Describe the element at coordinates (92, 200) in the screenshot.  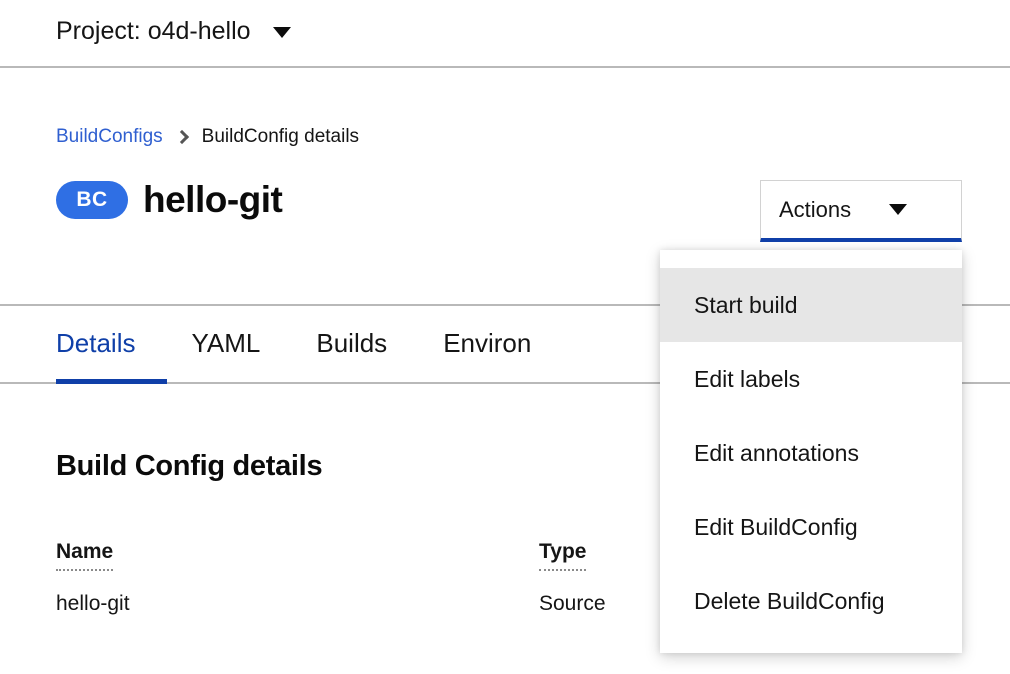
I see `resource-badge-buildconfig: BC` at that location.